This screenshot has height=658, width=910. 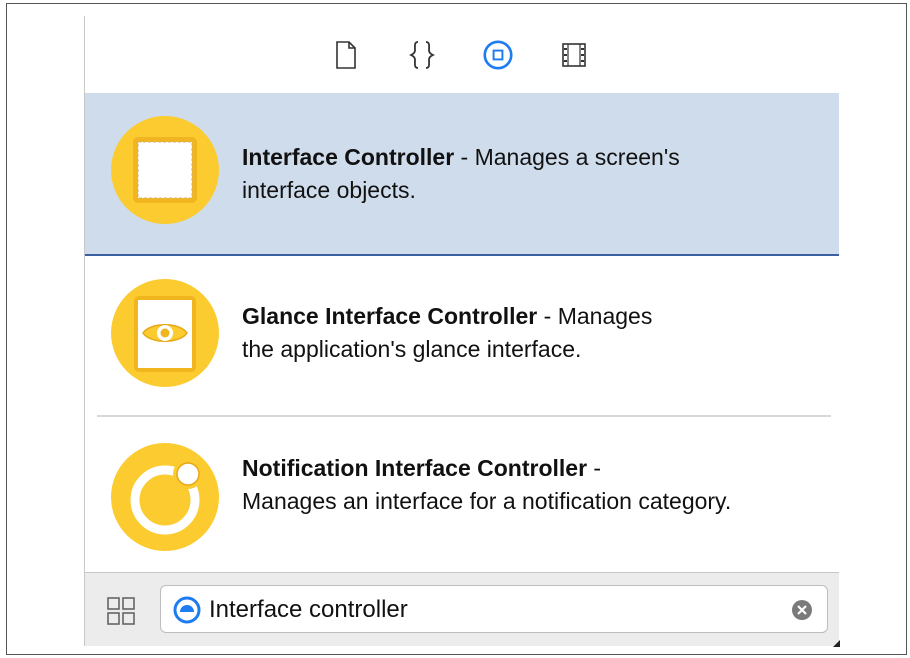 I want to click on object-library-icon, so click(x=498, y=55).